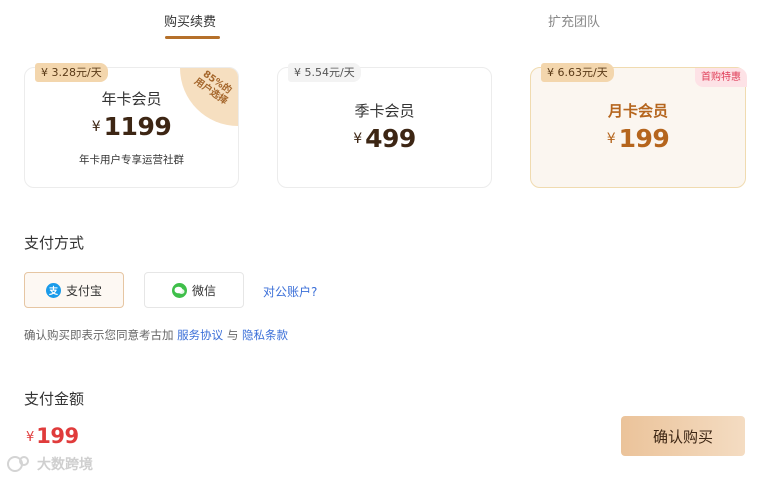  I want to click on plan-price: ¥199, so click(638, 138).